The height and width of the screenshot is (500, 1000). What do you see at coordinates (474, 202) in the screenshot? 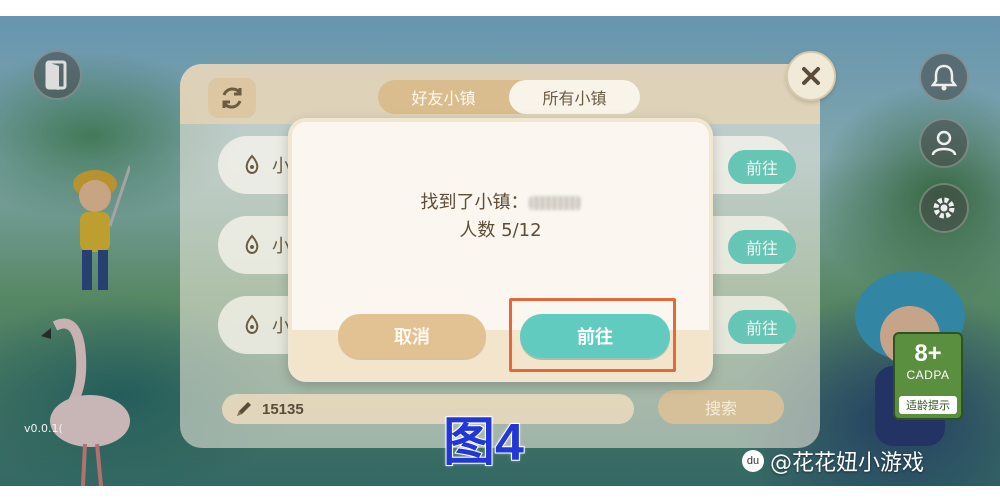
I see `found-town-prefix: 找到了小镇：` at bounding box center [474, 202].